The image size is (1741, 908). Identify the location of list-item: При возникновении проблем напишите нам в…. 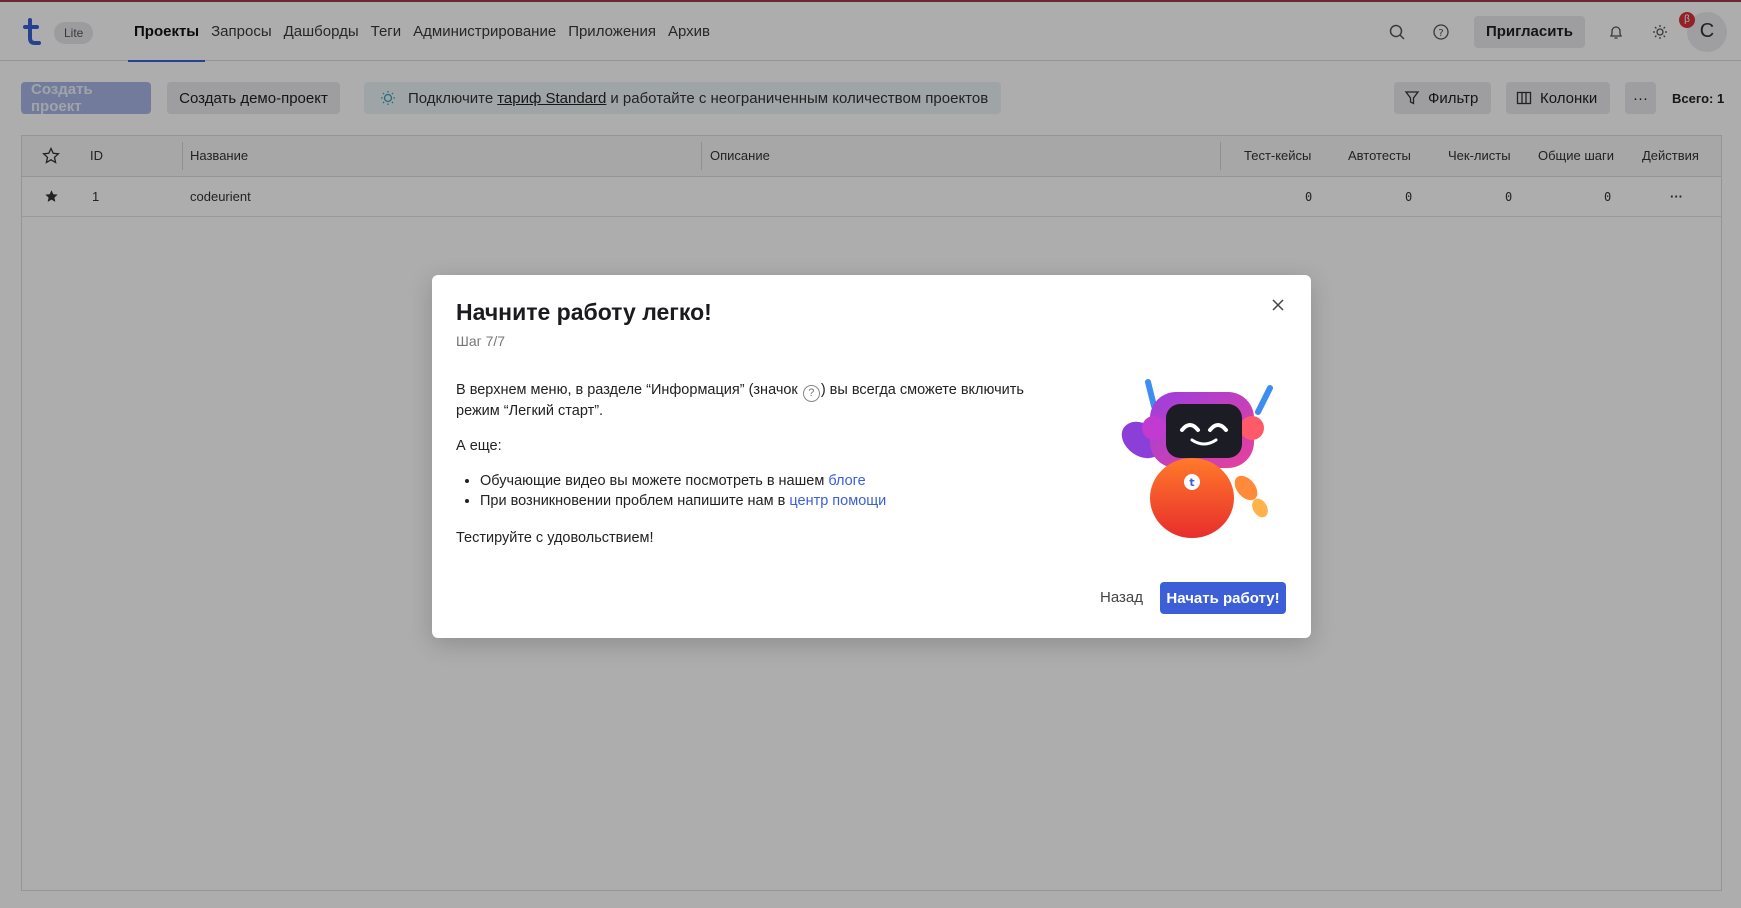
(768, 501).